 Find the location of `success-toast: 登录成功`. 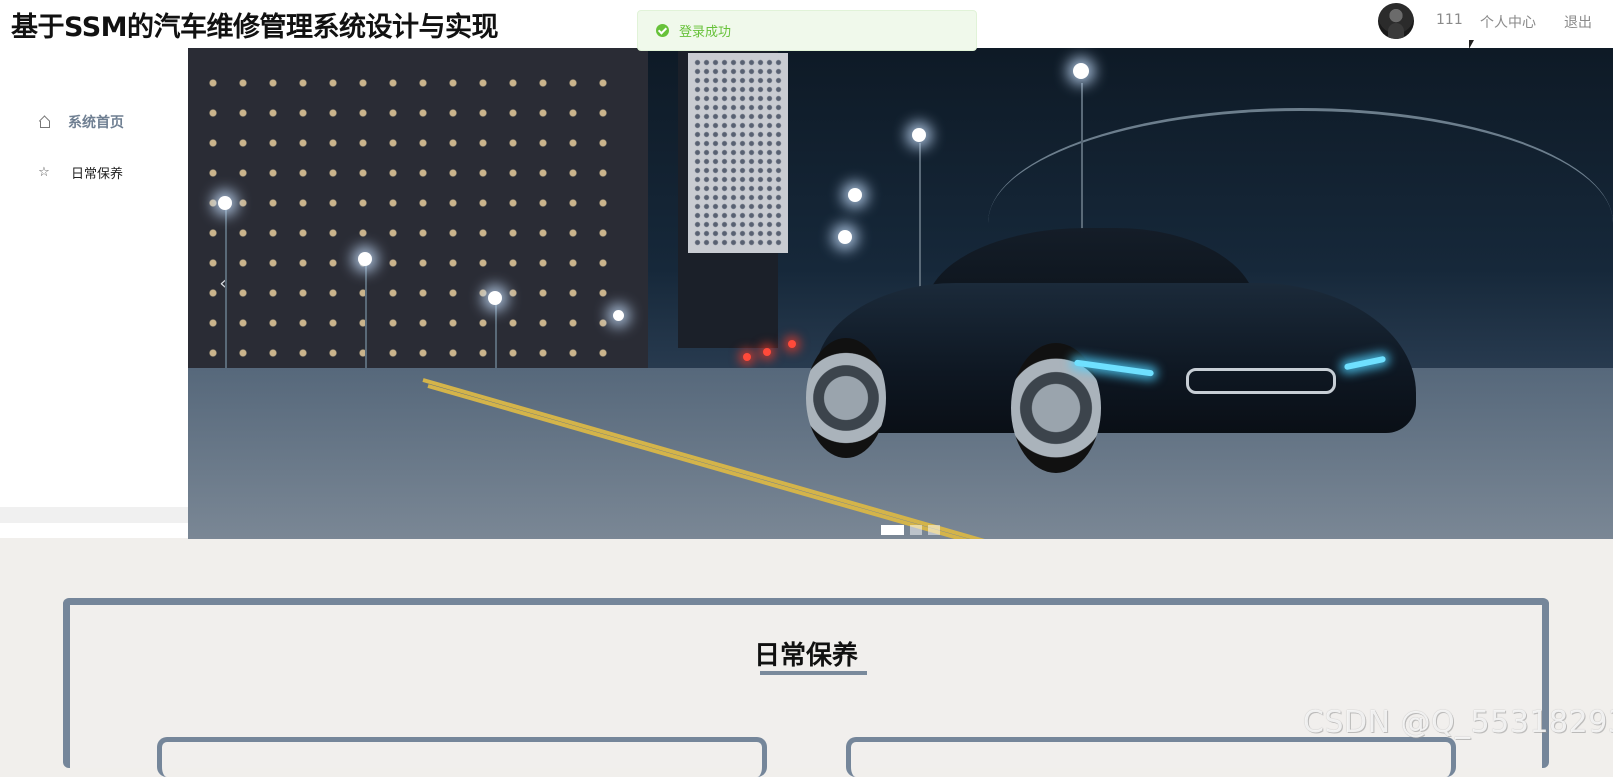

success-toast: 登录成功 is located at coordinates (807, 30).